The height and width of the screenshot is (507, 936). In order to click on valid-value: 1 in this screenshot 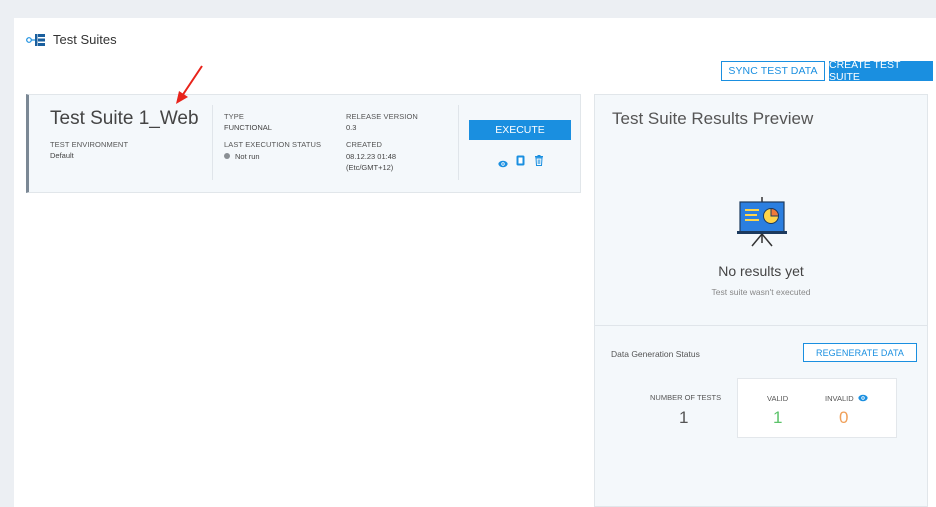, I will do `click(778, 417)`.